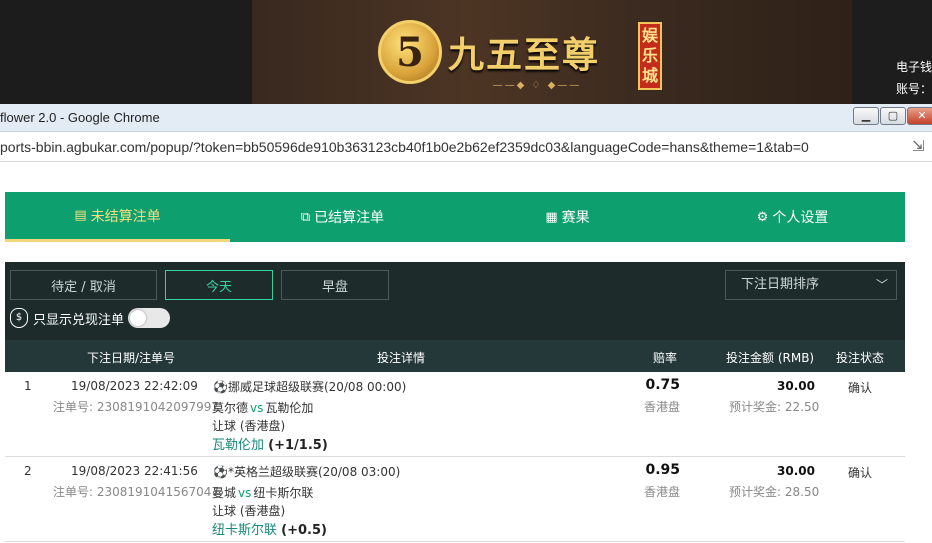 The image size is (932, 543). Describe the element at coordinates (914, 89) in the screenshot. I see `account-label: 账号：` at that location.